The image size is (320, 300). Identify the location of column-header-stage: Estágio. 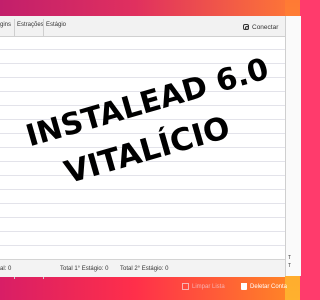
(56, 25).